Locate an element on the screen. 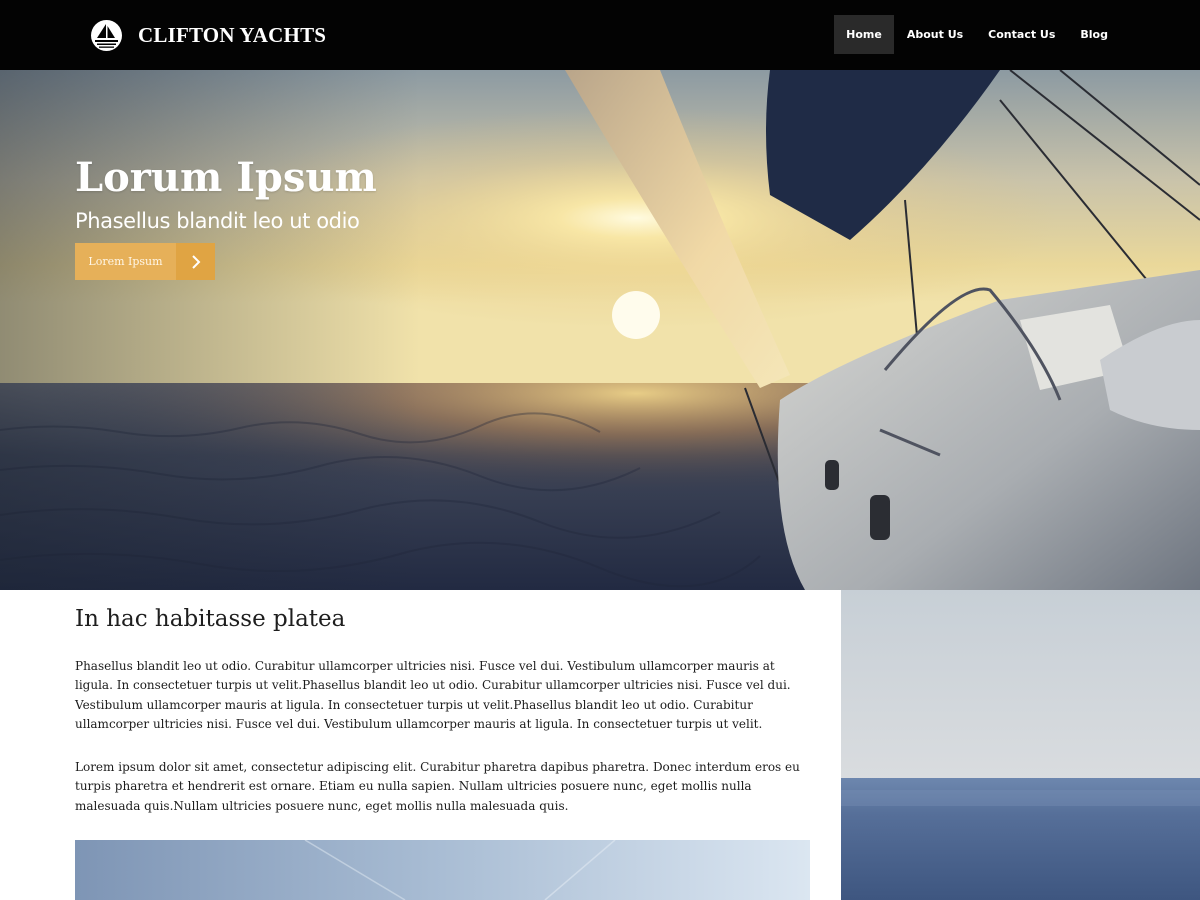 The height and width of the screenshot is (900, 1200). brand-name: CLIFTON YACHTS is located at coordinates (232, 34).